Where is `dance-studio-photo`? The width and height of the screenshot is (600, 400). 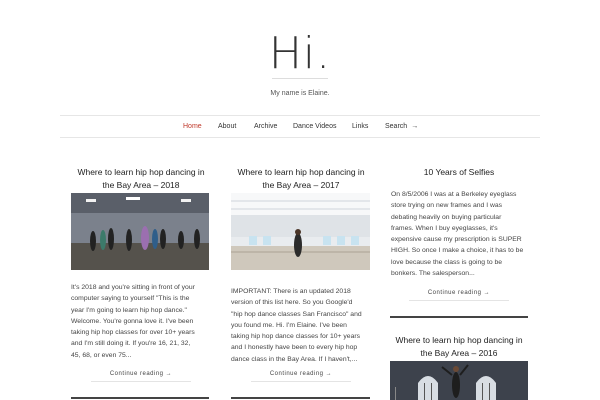
dance-studio-photo is located at coordinates (300, 231).